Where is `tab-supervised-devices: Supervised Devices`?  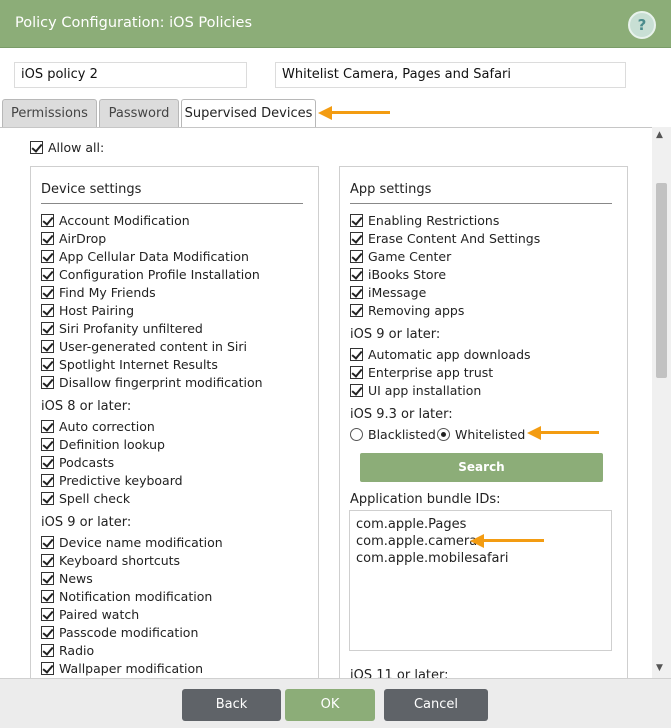
tab-supervised-devices: Supervised Devices is located at coordinates (248, 113).